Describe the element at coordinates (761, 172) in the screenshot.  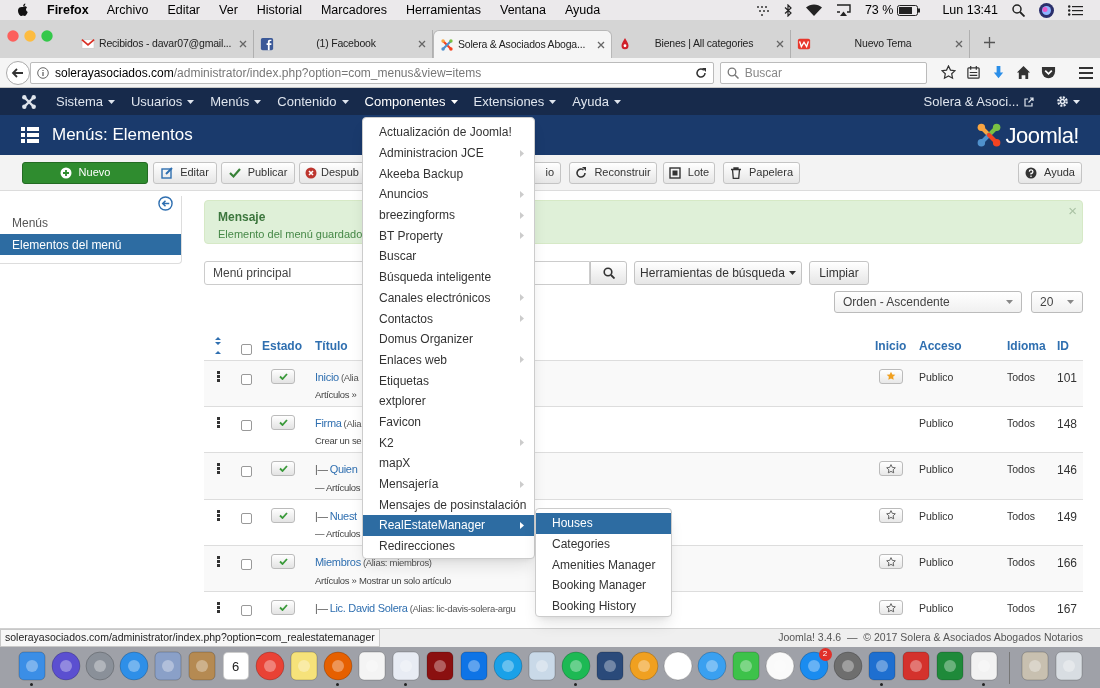
I see `toolbar-button: Papelera` at that location.